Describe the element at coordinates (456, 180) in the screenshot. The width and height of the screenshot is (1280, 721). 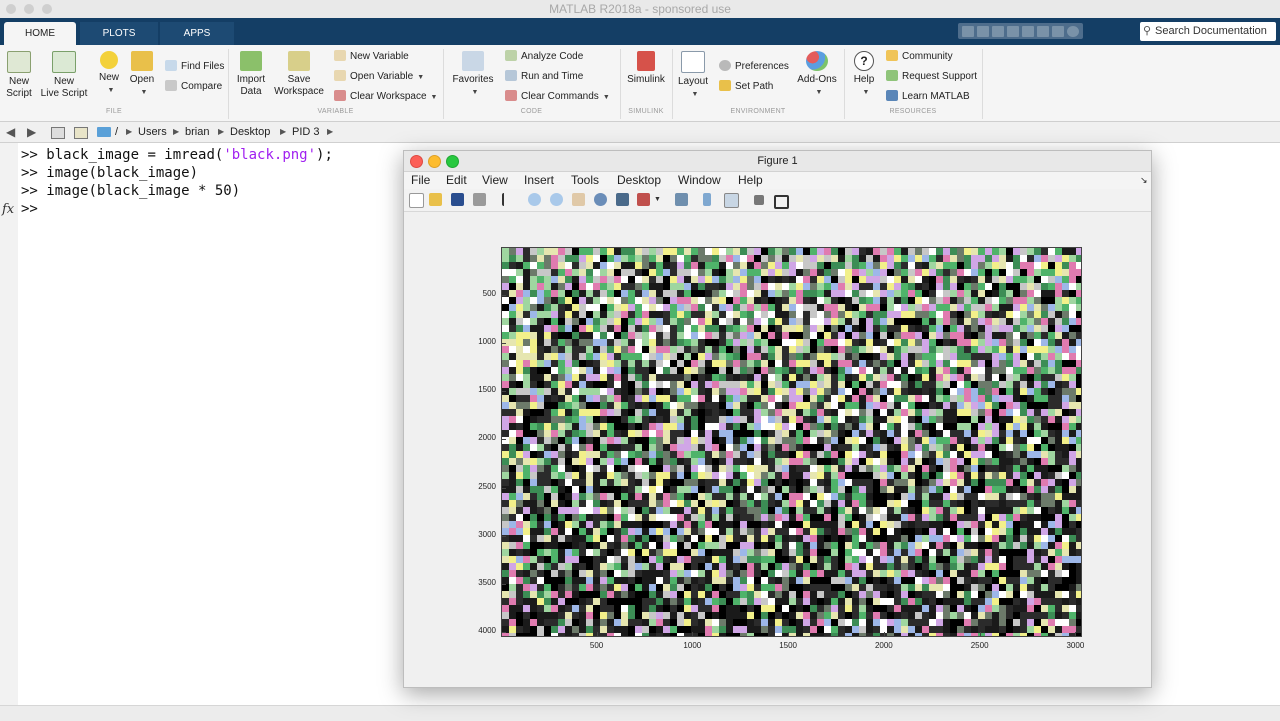
I see `menu-edit: Edit` at that location.